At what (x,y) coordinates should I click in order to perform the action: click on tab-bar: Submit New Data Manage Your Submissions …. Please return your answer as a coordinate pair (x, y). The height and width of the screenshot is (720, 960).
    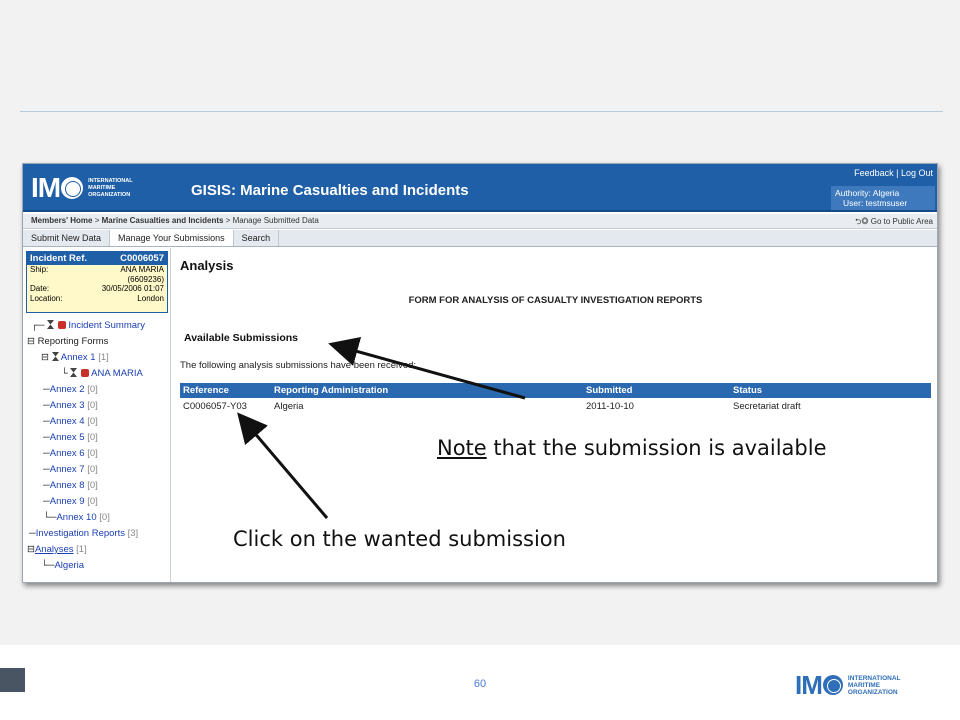
    Looking at the image, I should click on (480, 238).